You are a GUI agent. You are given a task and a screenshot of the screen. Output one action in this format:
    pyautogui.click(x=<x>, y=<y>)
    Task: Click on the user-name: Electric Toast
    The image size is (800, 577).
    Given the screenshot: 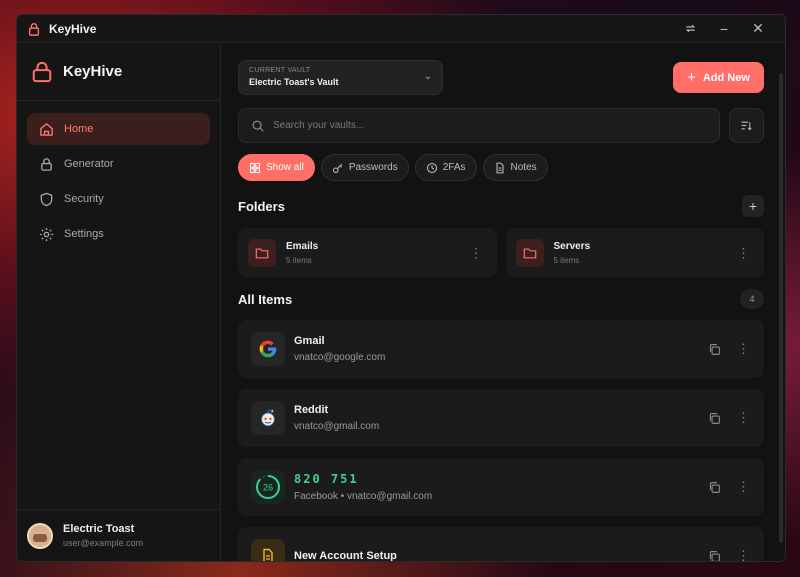 What is the action you would take?
    pyautogui.click(x=99, y=529)
    